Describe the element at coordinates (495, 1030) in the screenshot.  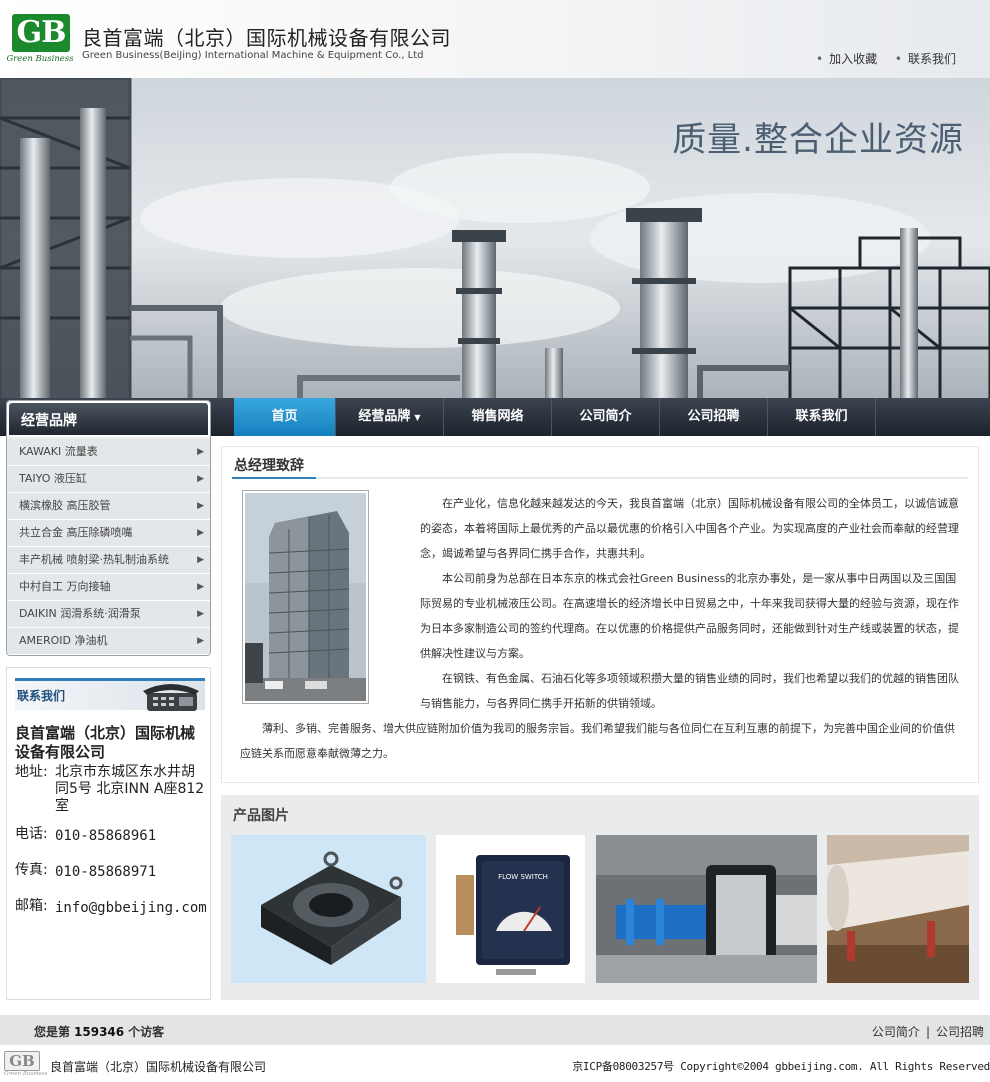
I see `footer-bar: 您是第 159346 个访客 公司简介 | 公司招聘` at that location.